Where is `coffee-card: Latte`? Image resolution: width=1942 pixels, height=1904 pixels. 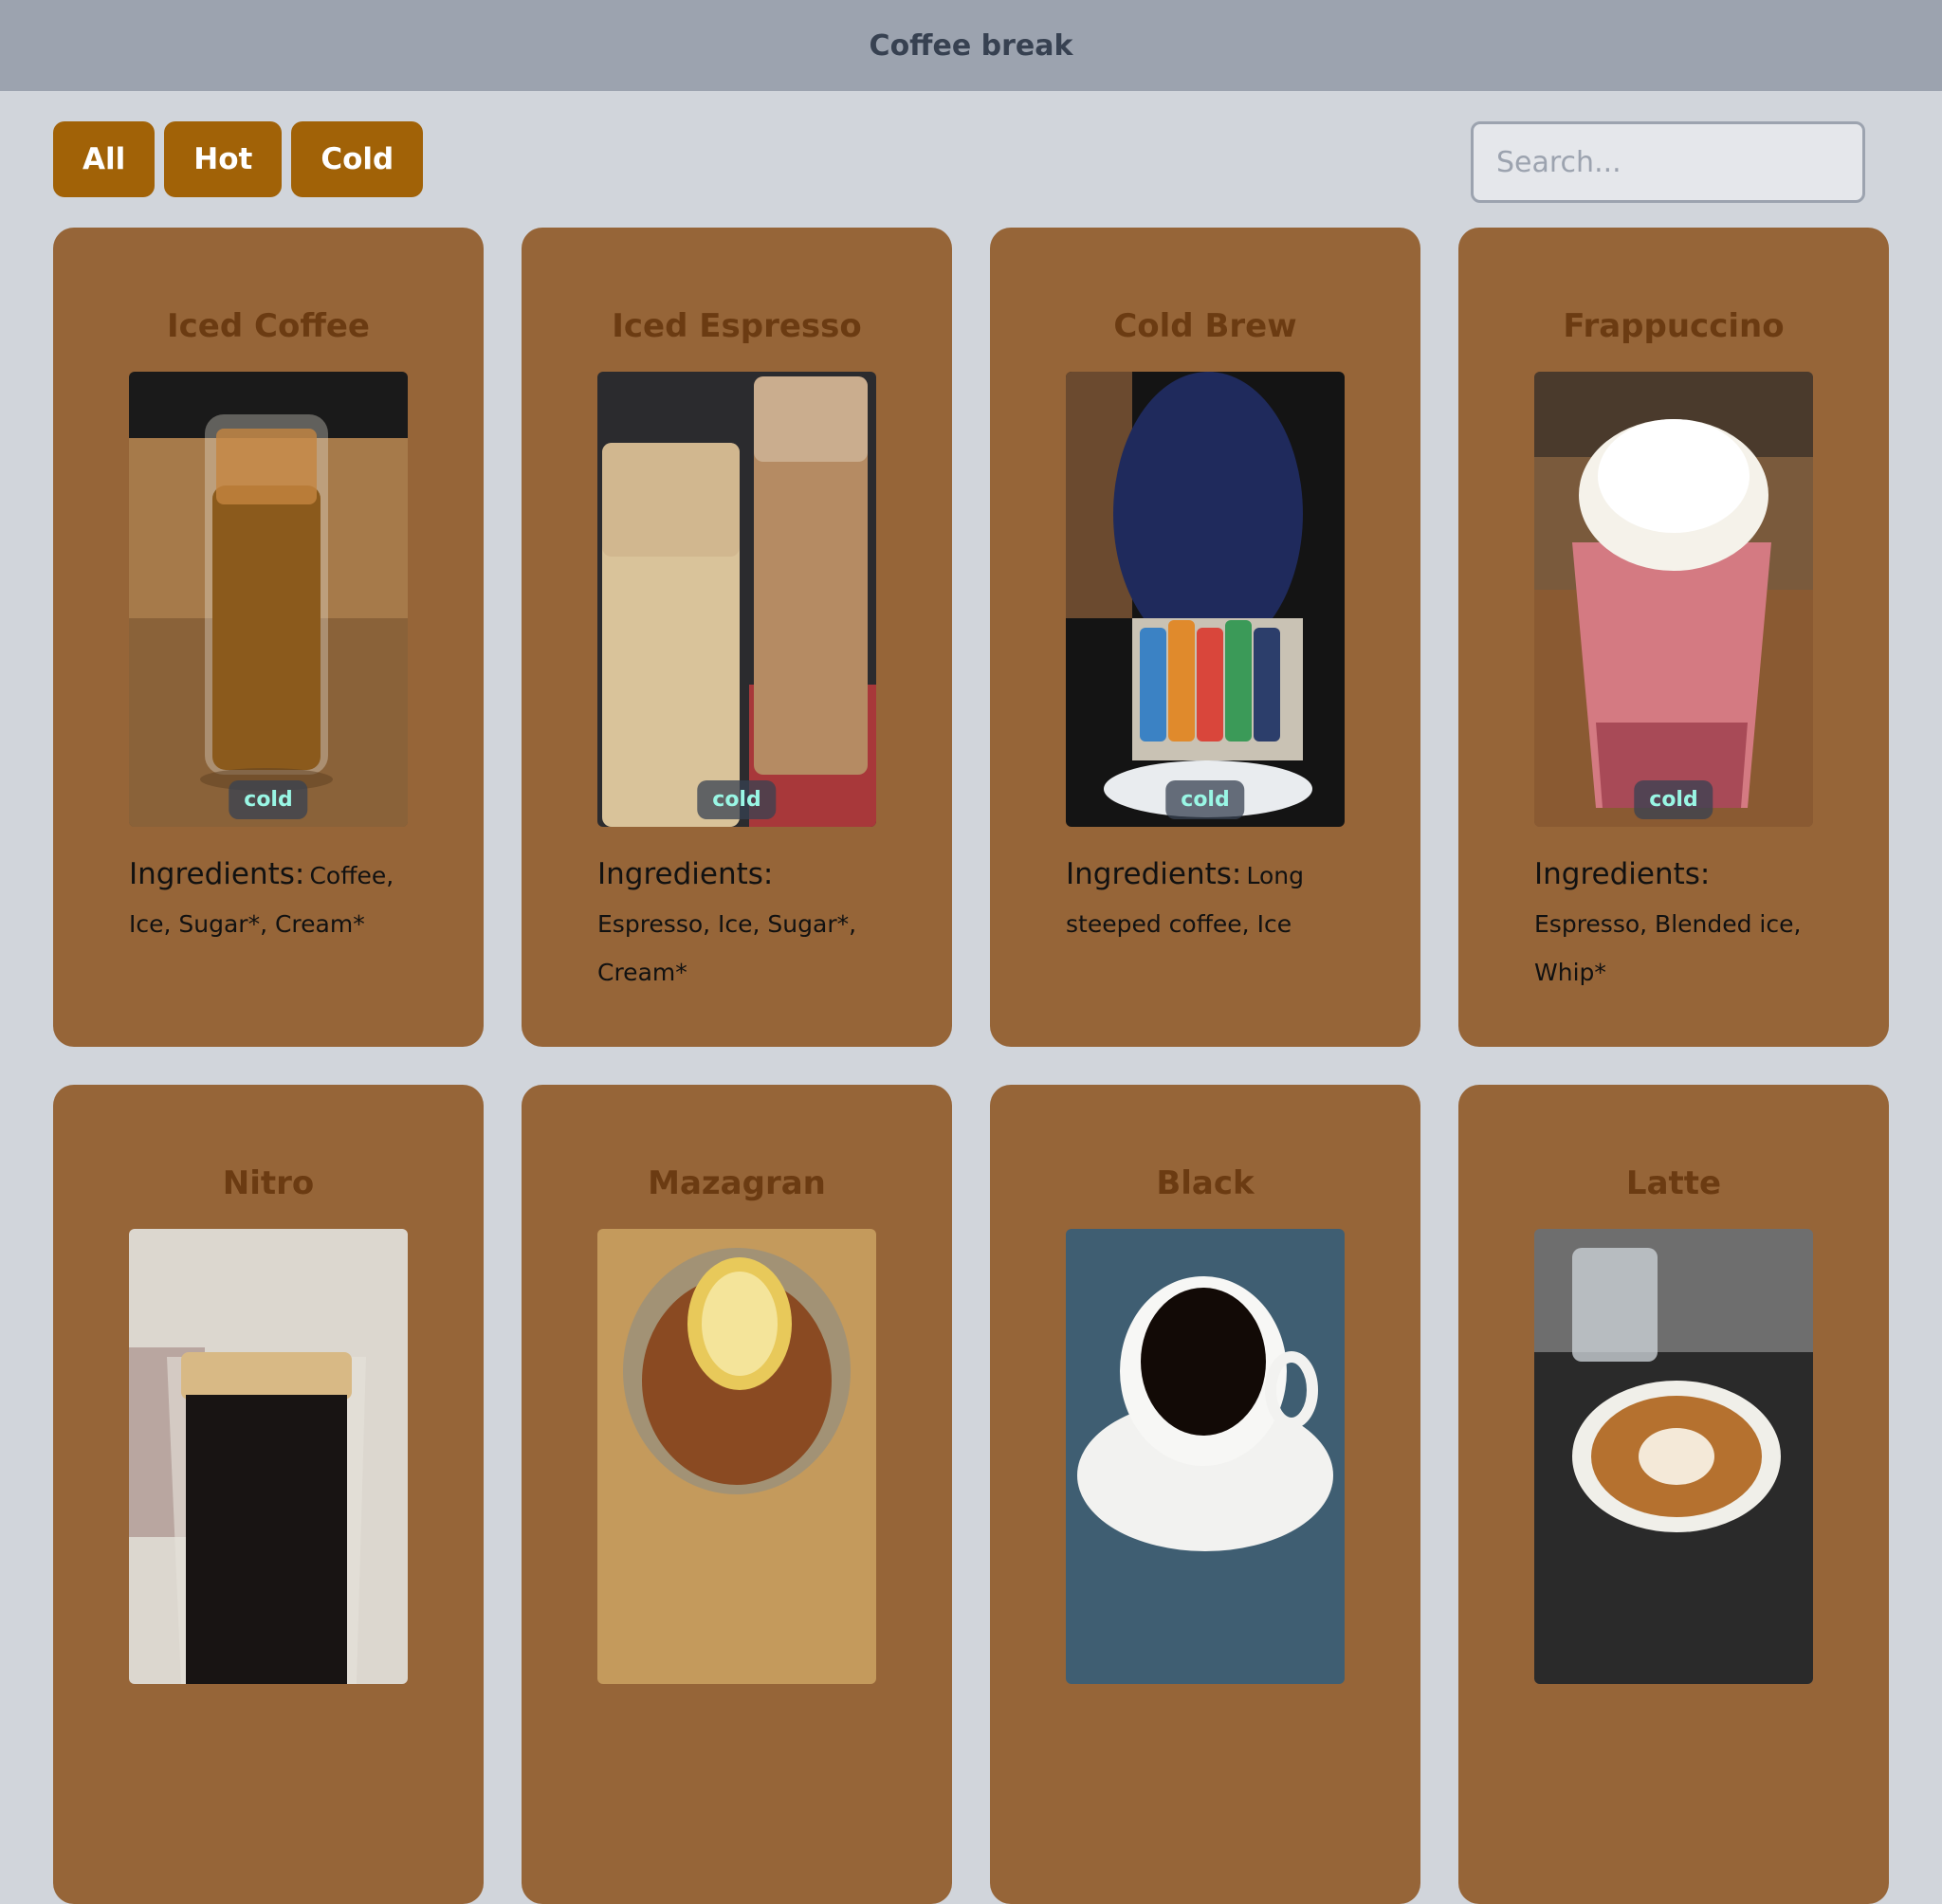 coffee-card: Latte is located at coordinates (1673, 1495).